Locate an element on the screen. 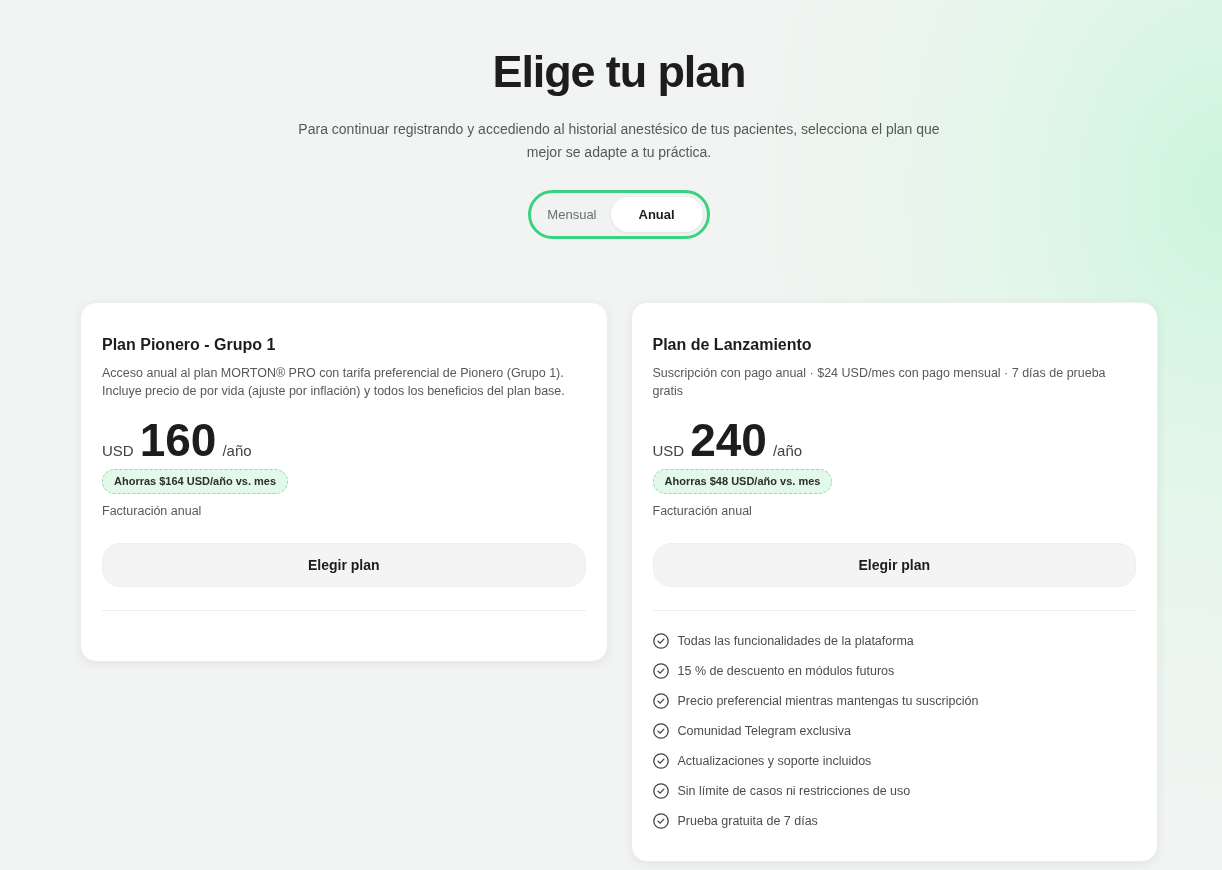  page-subtitle: Para continuar registrando y accediendo al historial anestésico de tus pacientes, selecciona el plan que mejor se adapte a tu práctica. is located at coordinates (619, 141).